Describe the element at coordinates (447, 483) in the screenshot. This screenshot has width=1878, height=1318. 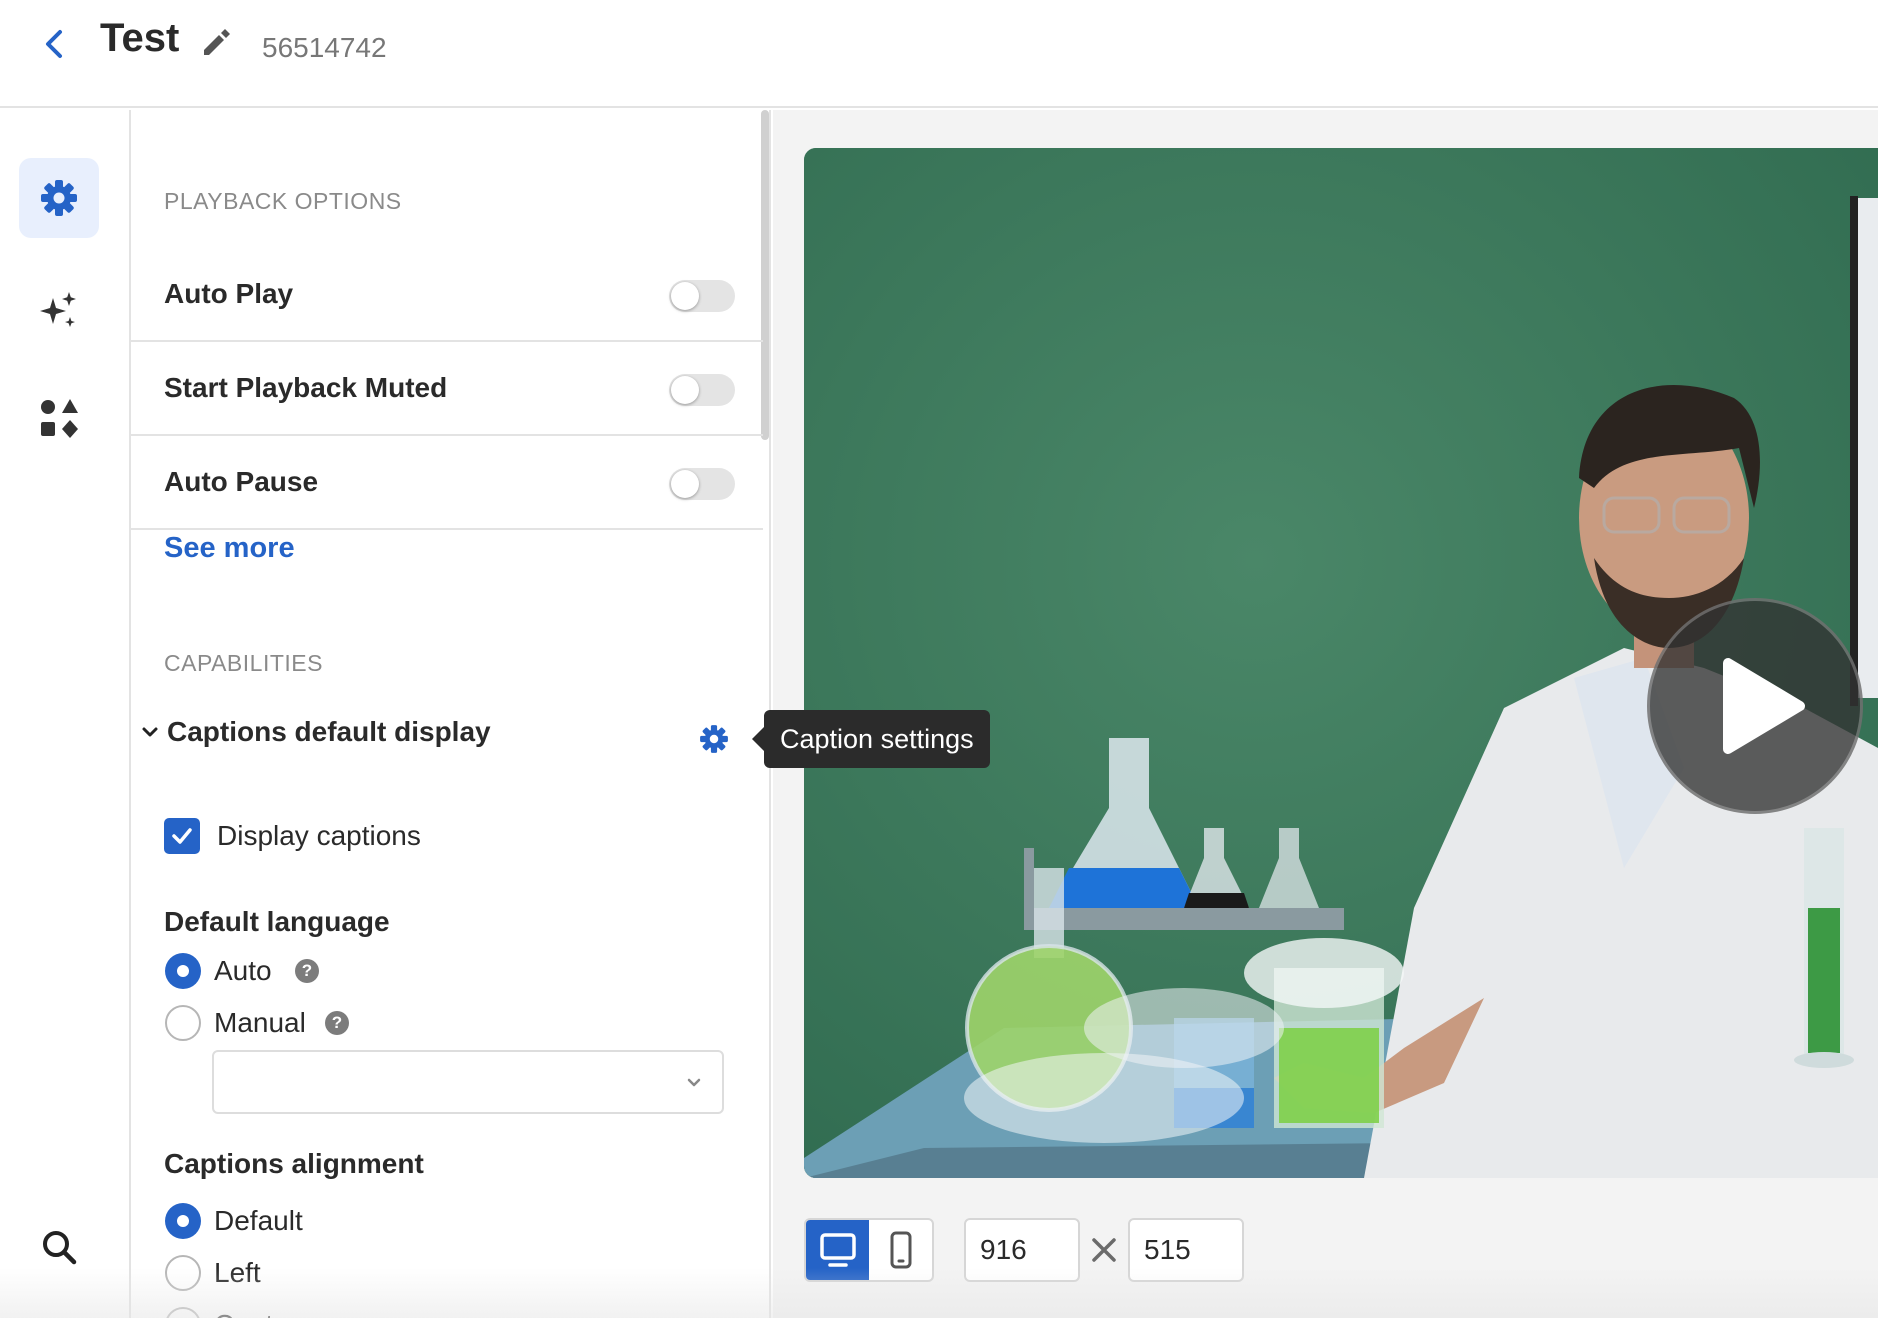
I see `option-auto-pause: Auto Pause` at that location.